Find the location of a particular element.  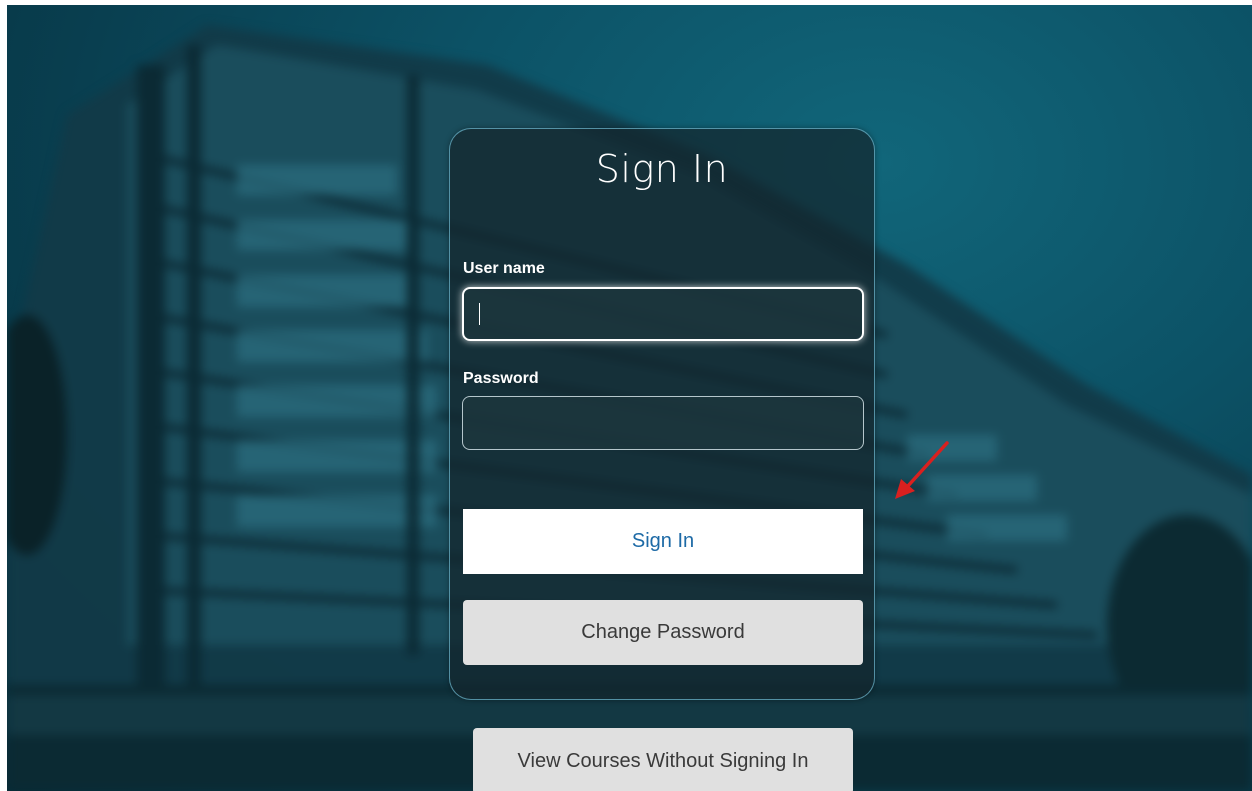

sign-in-button: Sign In is located at coordinates (663, 541).